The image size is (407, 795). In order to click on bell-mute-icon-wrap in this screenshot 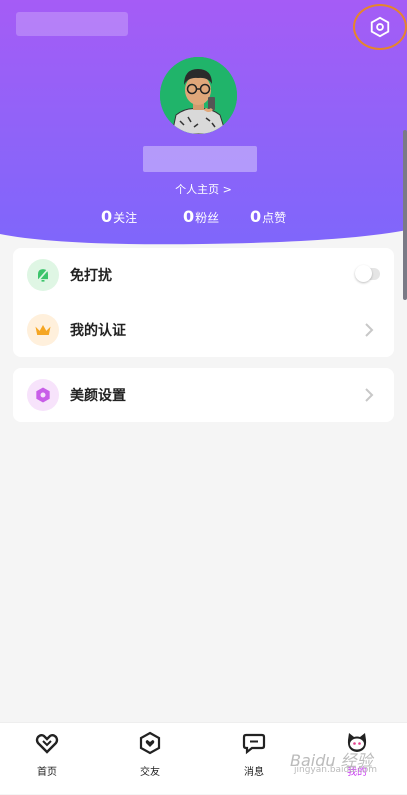, I will do `click(43, 275)`.